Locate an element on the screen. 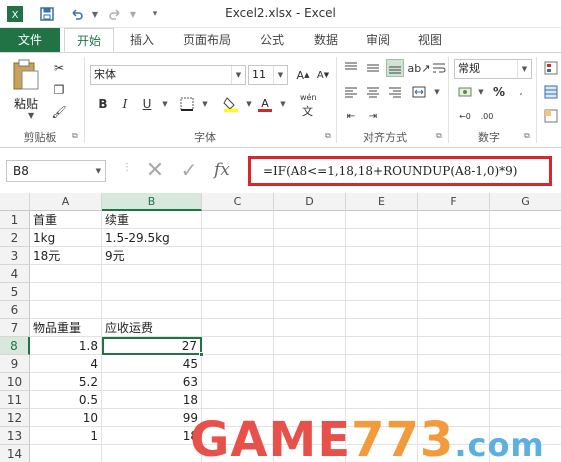  cell-a13: 1 is located at coordinates (66, 436).